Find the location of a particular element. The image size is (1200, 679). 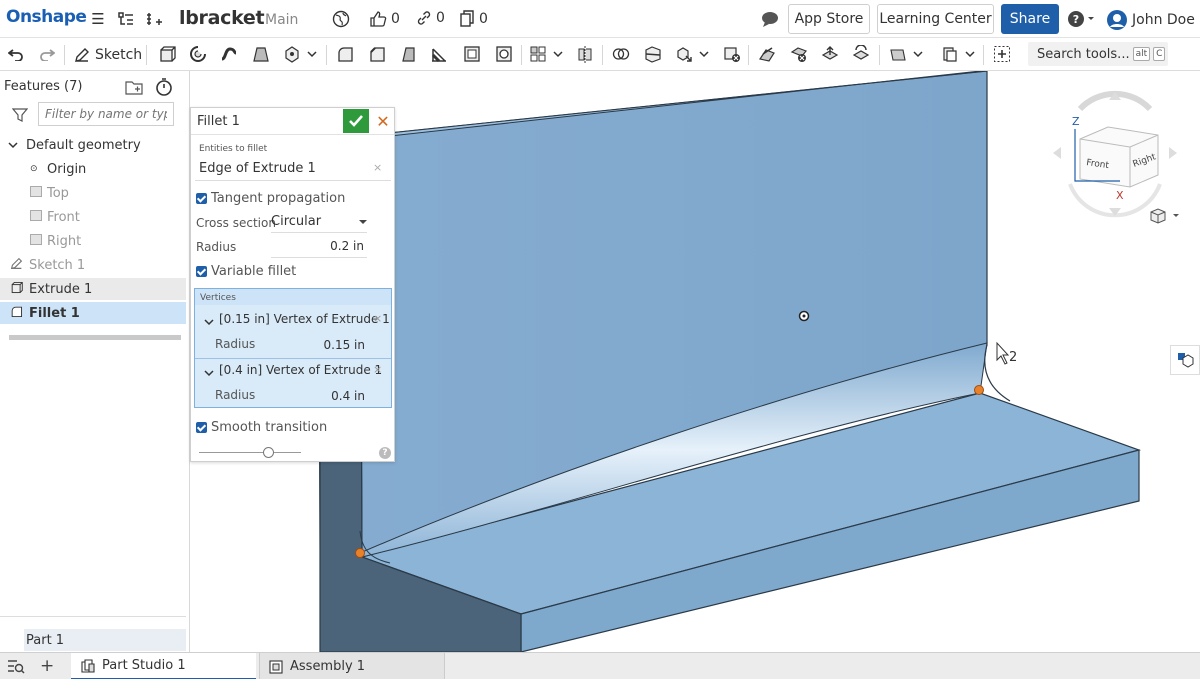

modify-fillet-icon is located at coordinates (767, 54).